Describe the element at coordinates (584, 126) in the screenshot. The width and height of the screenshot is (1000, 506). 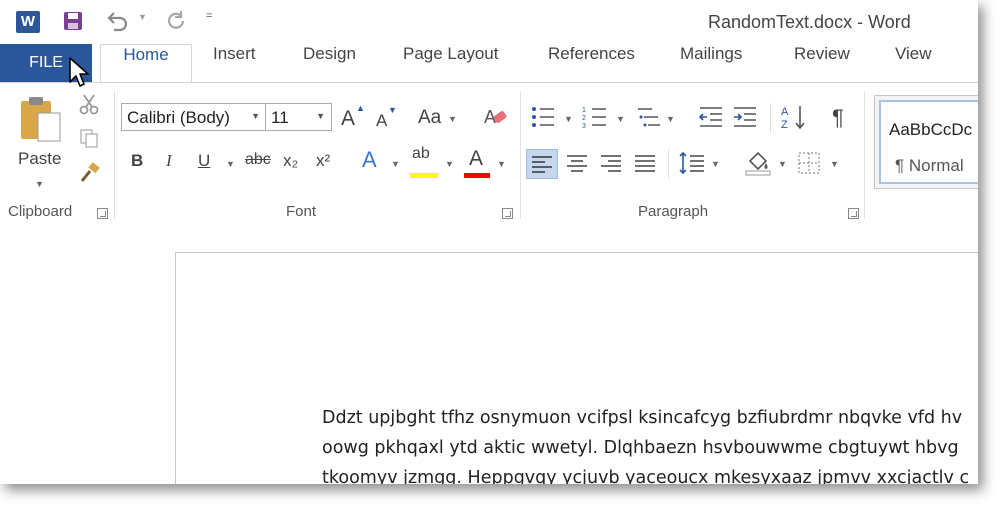
I see `svg-text: 3` at that location.